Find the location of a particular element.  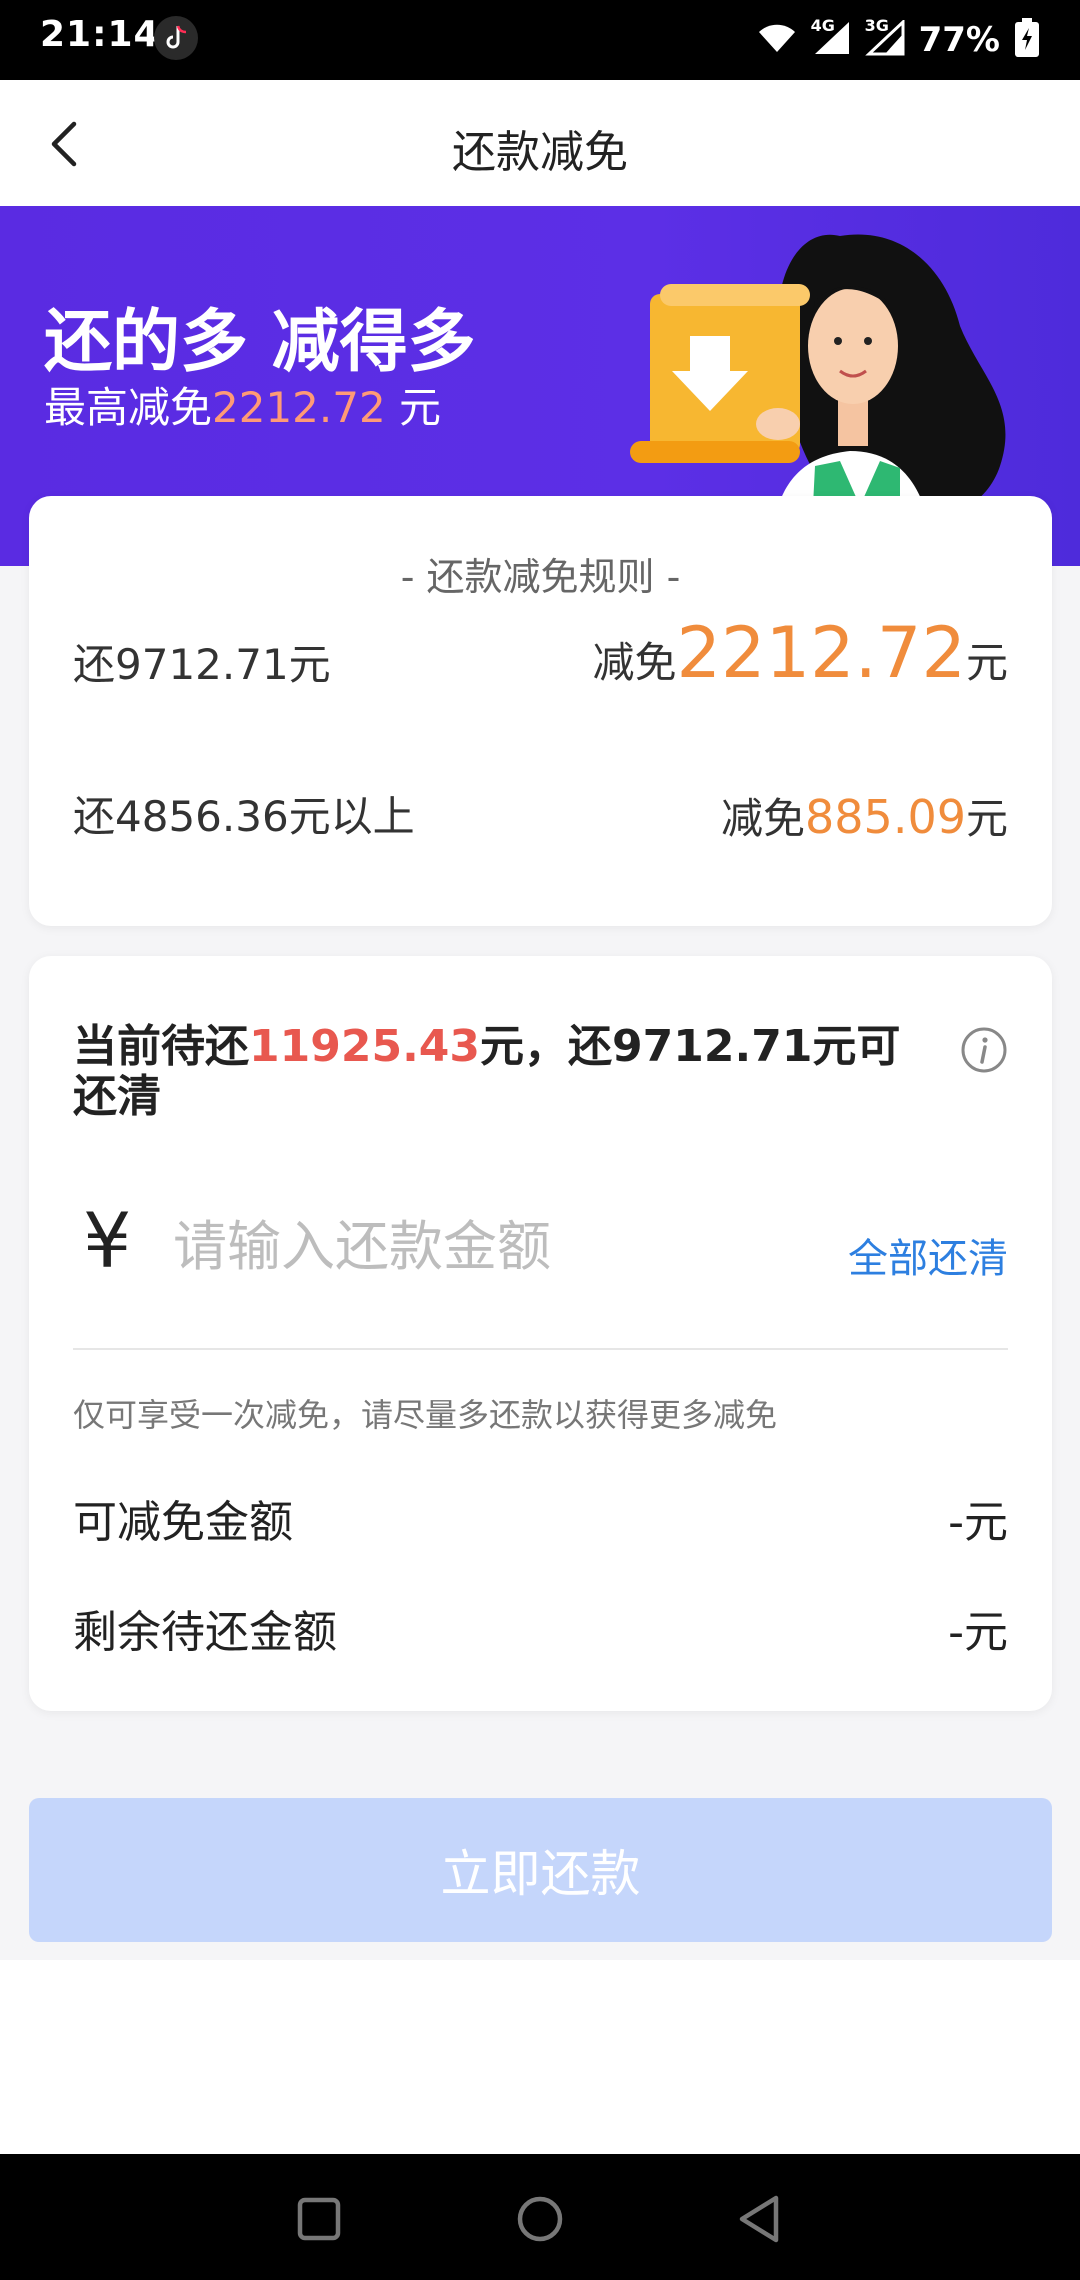

page-bottom-area is located at coordinates (540, 2057).